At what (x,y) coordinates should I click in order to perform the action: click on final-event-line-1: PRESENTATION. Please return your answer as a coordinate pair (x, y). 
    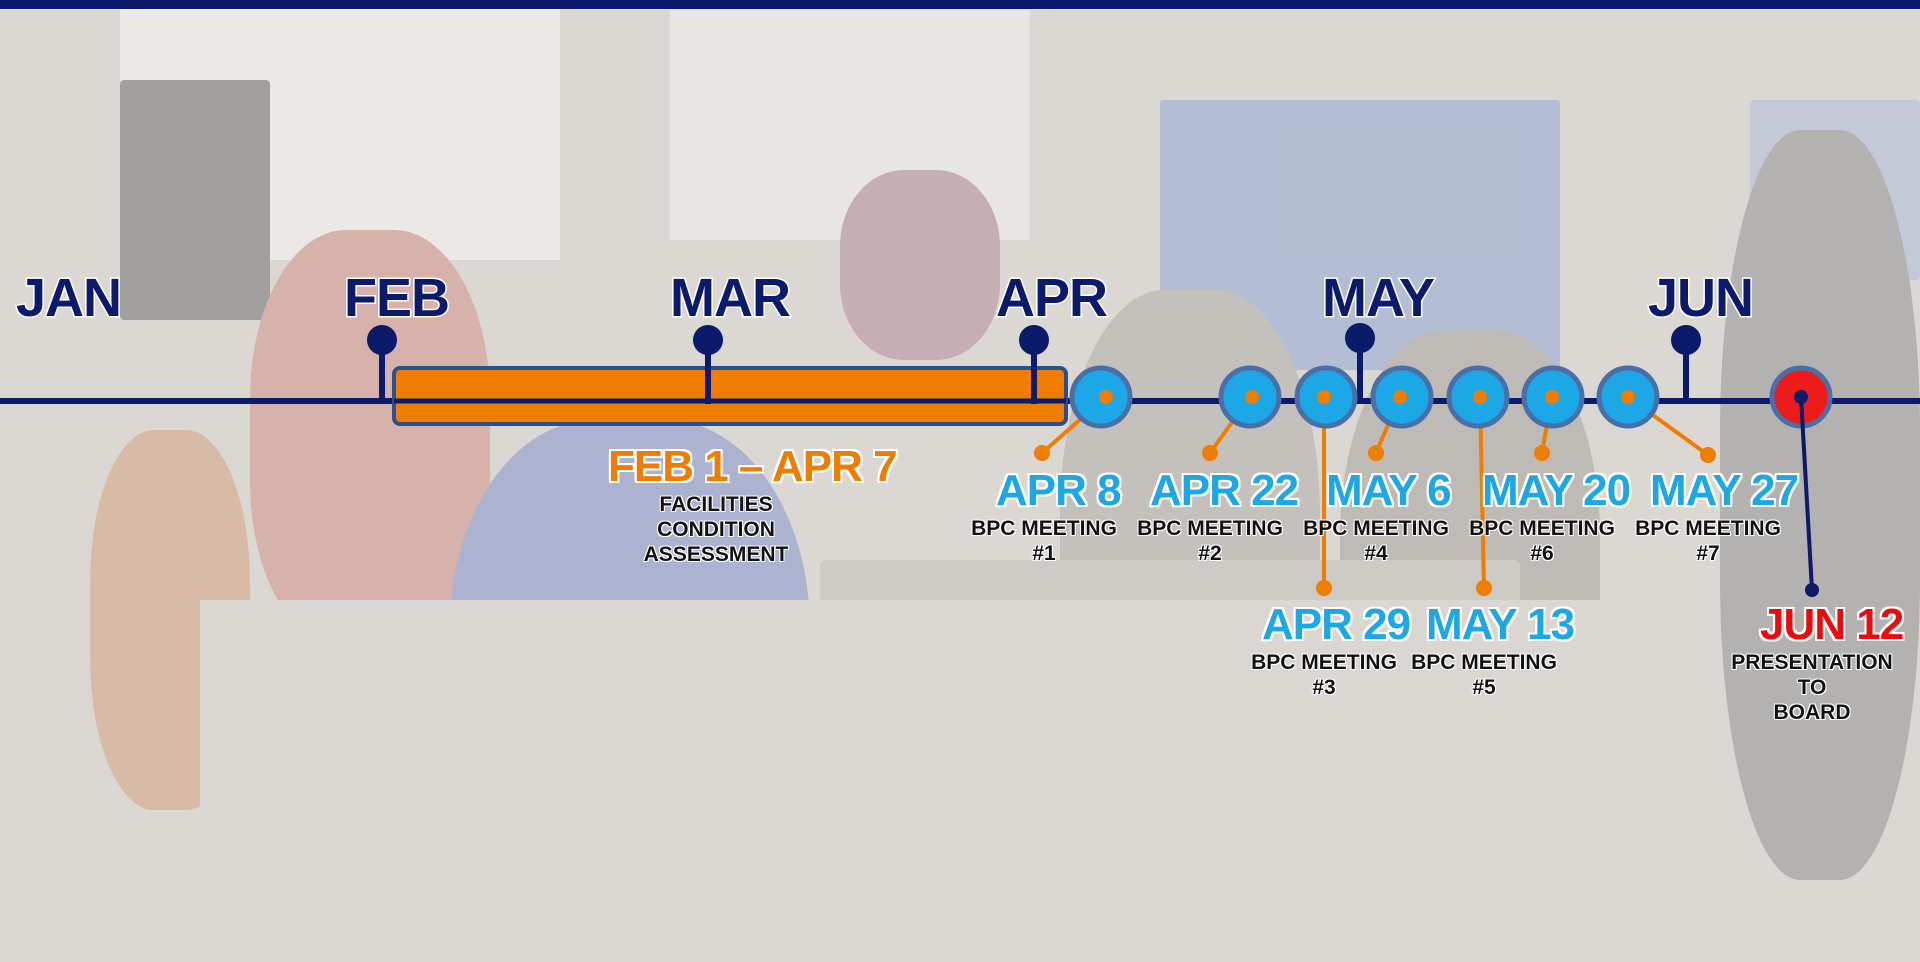
    Looking at the image, I should click on (1812, 662).